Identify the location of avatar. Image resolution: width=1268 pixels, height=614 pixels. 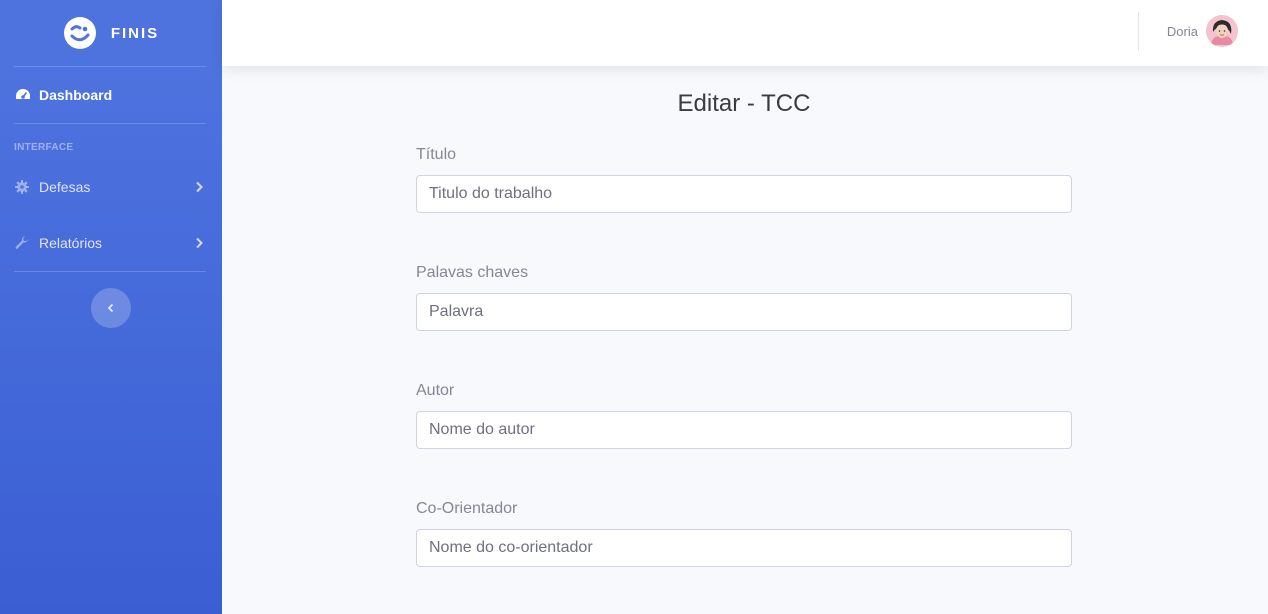
(1222, 31).